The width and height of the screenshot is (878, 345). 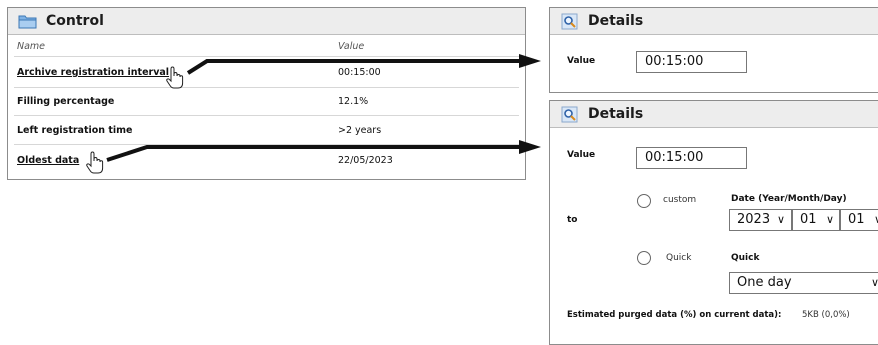 What do you see at coordinates (808, 219) in the screenshot?
I see `month-value: 01` at bounding box center [808, 219].